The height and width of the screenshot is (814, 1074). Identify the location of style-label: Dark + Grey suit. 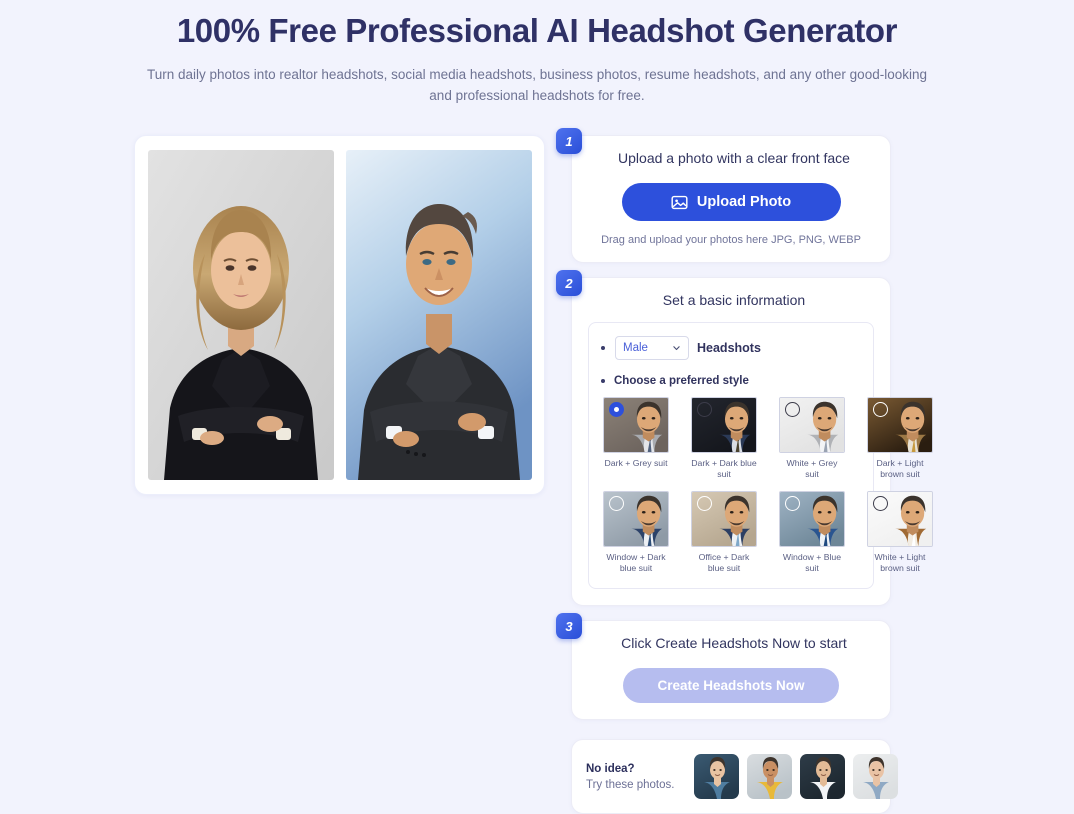
(636, 463).